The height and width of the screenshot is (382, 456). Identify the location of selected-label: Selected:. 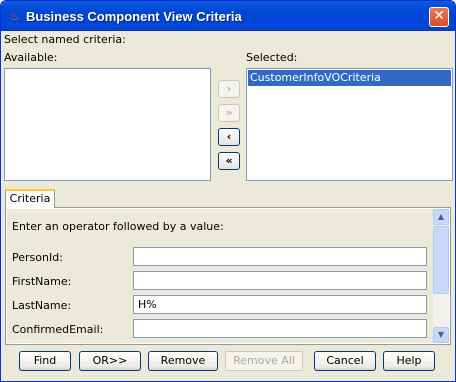
(272, 57).